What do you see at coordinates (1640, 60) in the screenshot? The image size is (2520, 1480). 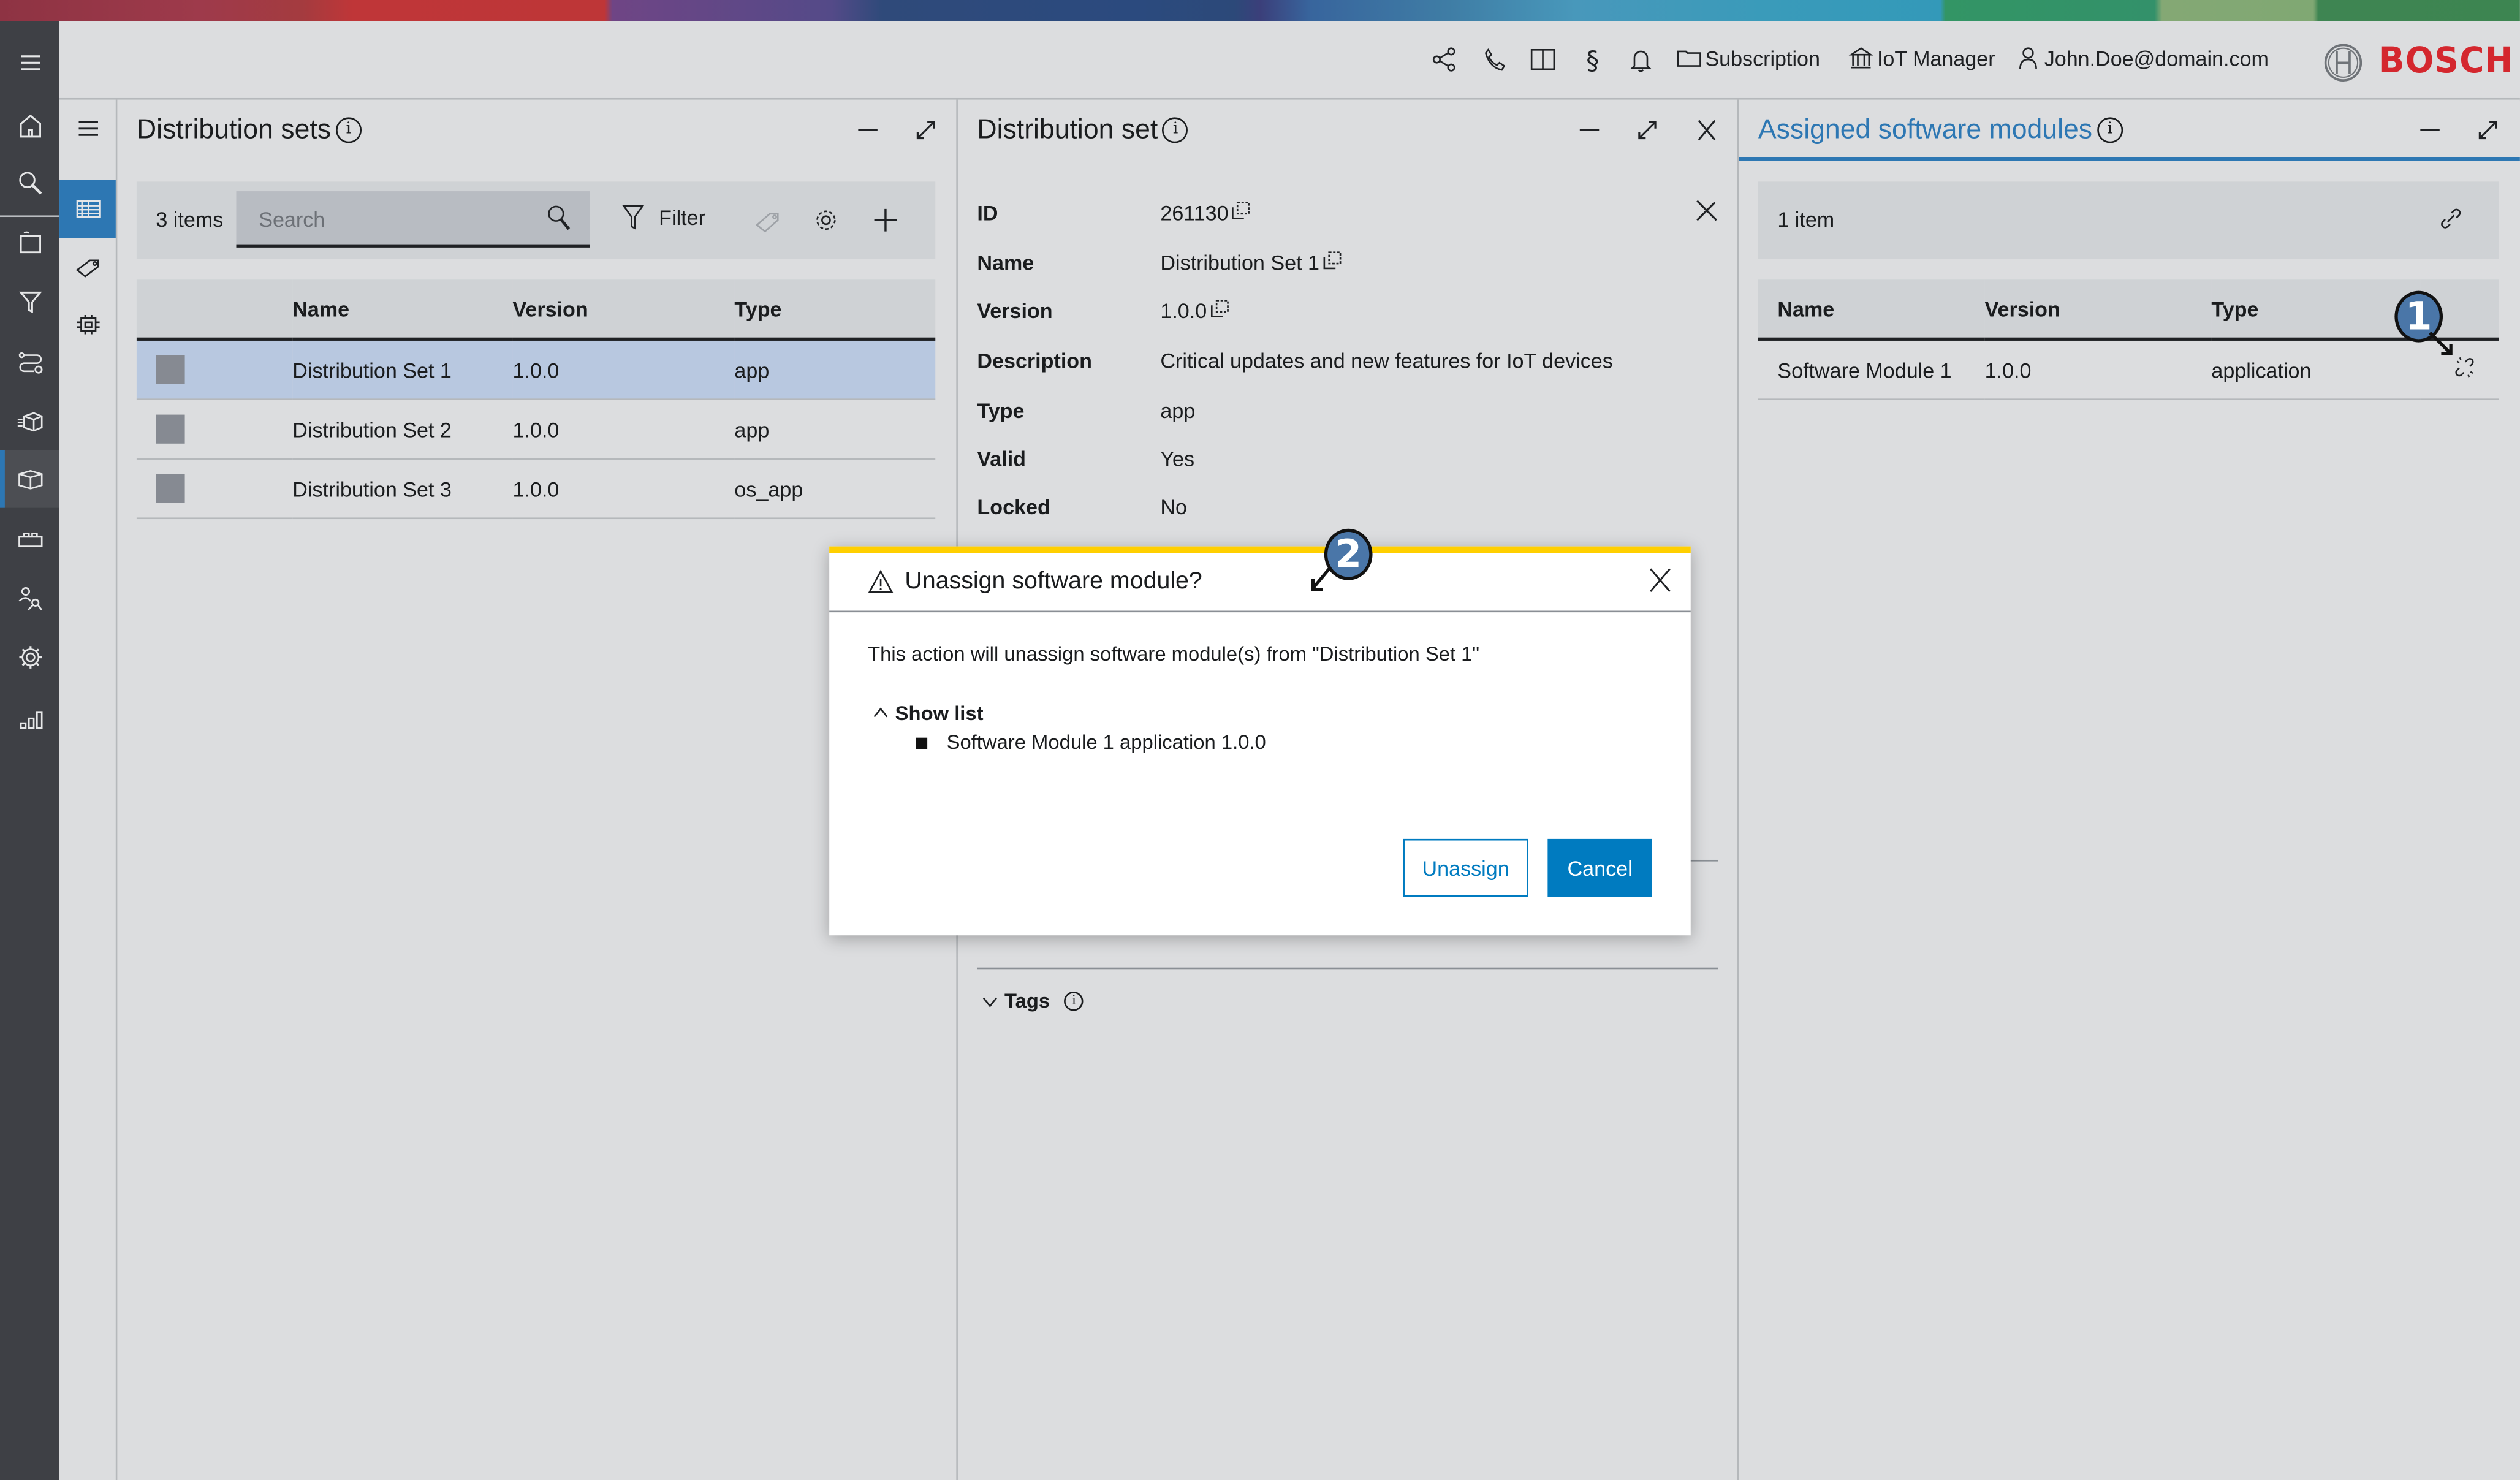 I see `bell-icon` at bounding box center [1640, 60].